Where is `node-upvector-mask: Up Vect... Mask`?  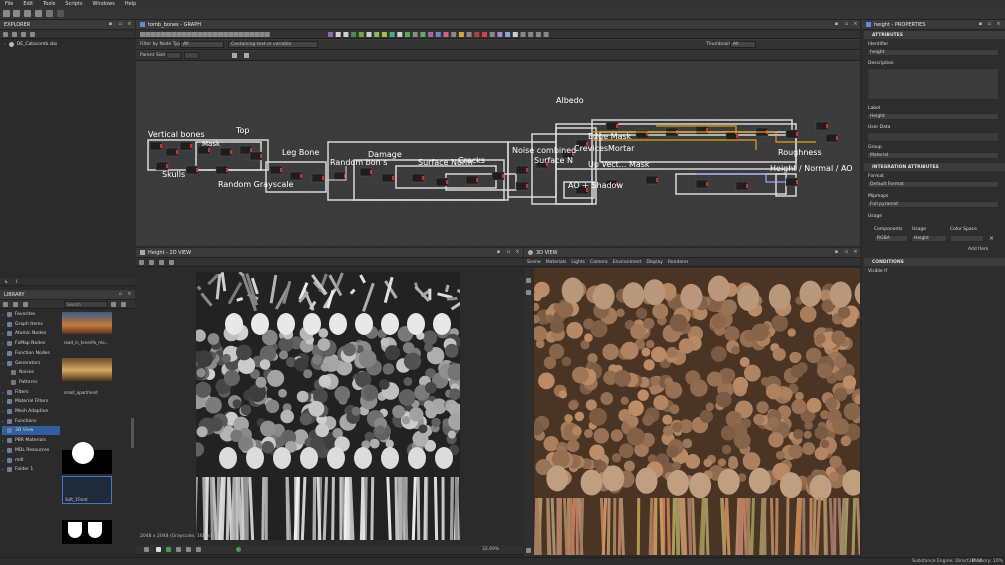
node-upvector-mask: Up Vect... Mask is located at coordinates (619, 164).